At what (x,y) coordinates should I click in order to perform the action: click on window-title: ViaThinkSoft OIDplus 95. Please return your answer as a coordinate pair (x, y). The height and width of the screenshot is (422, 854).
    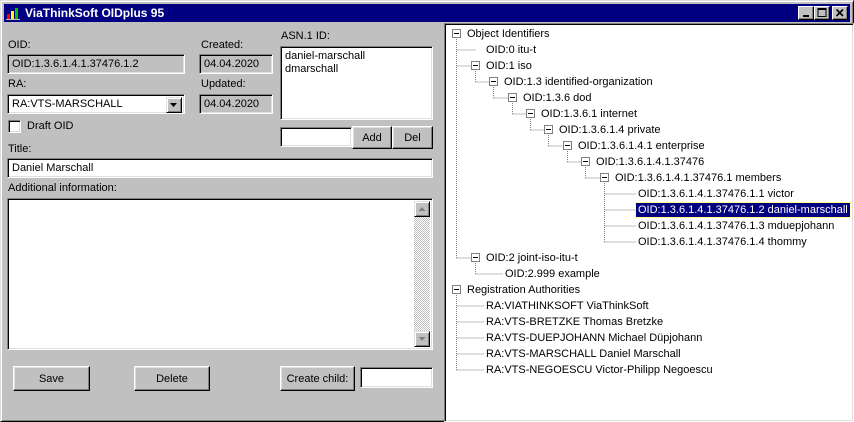
    Looking at the image, I should click on (95, 13).